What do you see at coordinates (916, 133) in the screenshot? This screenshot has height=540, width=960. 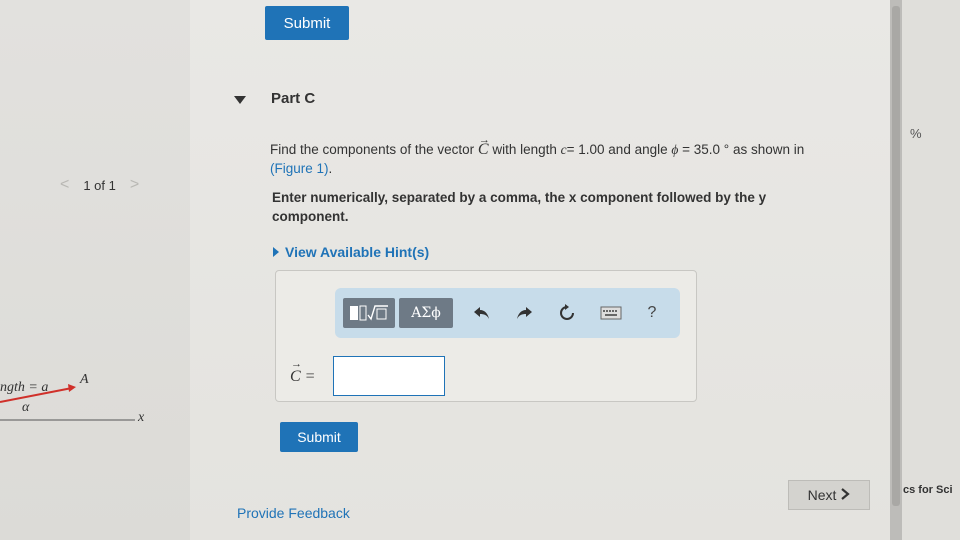 I see `percent-label: %` at bounding box center [916, 133].